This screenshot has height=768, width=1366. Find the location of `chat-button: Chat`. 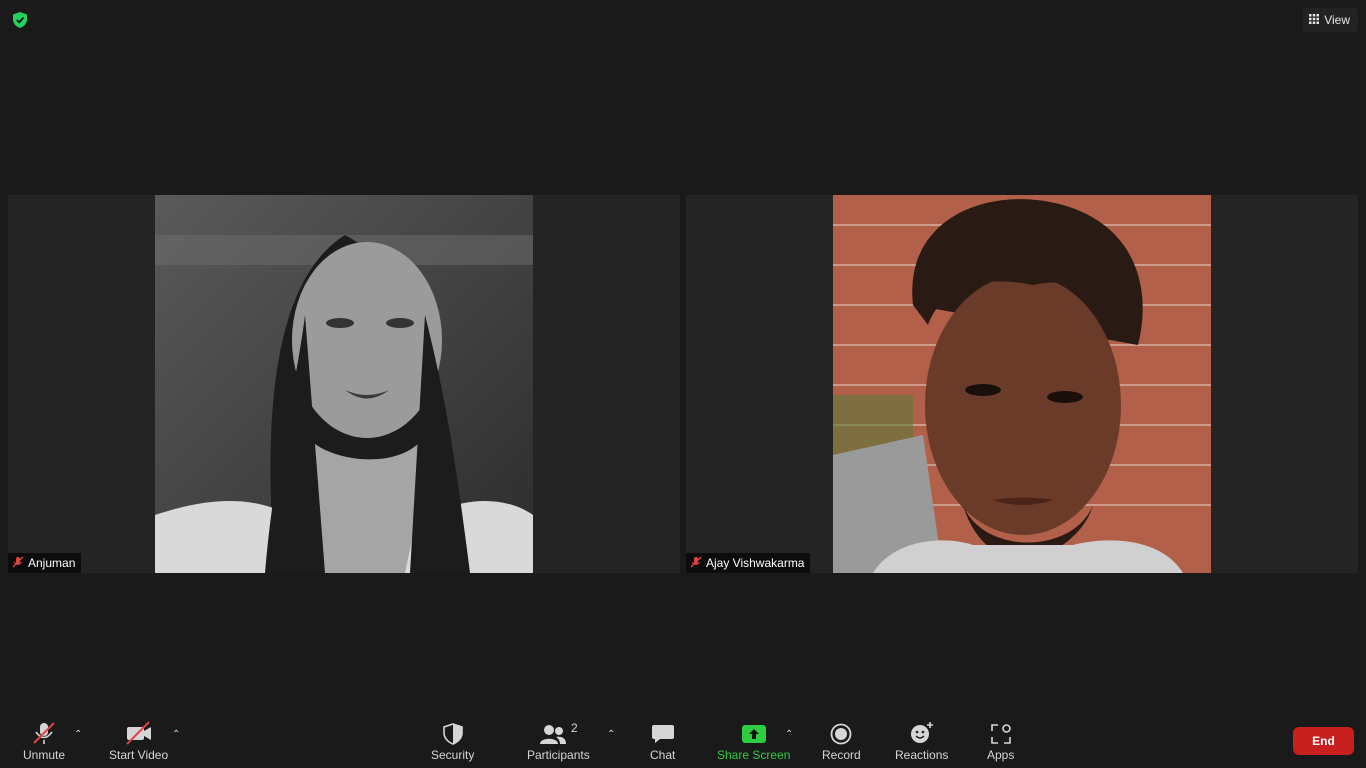

chat-button: Chat is located at coordinates (662, 741).